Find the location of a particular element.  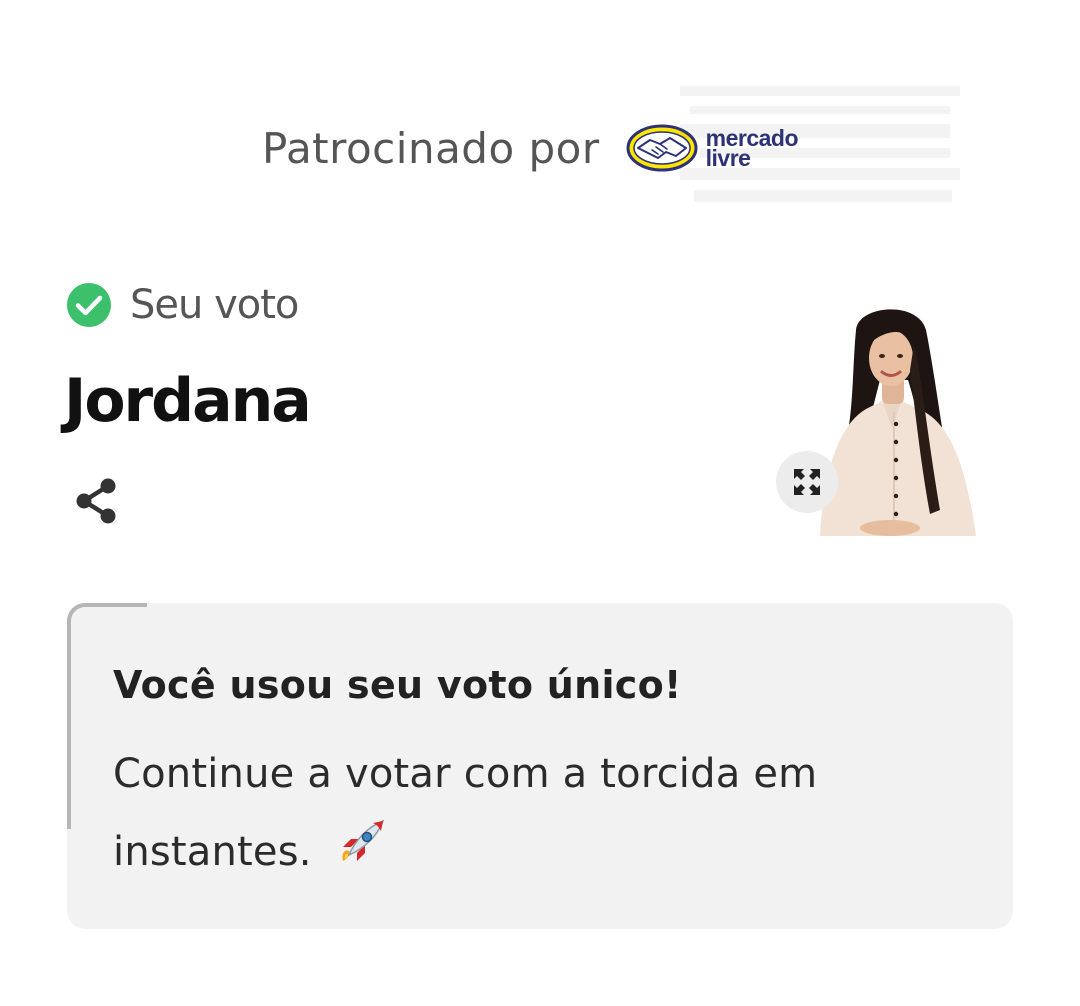

vote-status-label: Seu voto is located at coordinates (214, 305).